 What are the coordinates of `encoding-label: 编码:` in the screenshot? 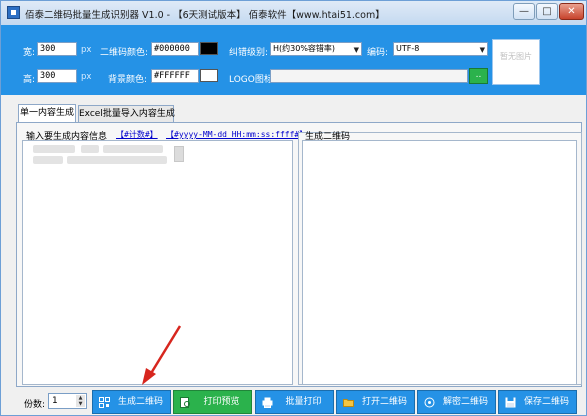 It's located at (378, 53).